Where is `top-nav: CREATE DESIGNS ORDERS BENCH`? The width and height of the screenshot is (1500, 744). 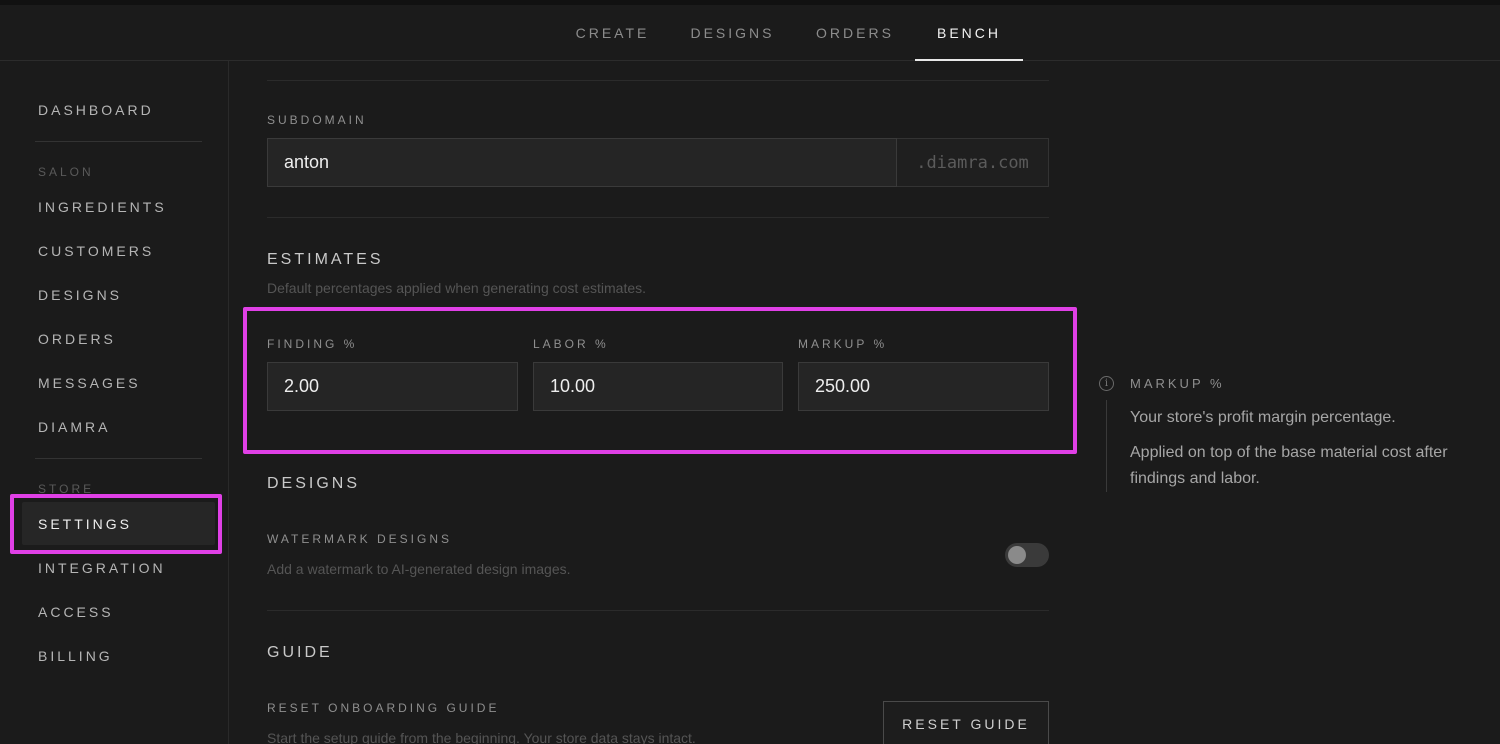
top-nav: CREATE DESIGNS ORDERS BENCH is located at coordinates (789, 33).